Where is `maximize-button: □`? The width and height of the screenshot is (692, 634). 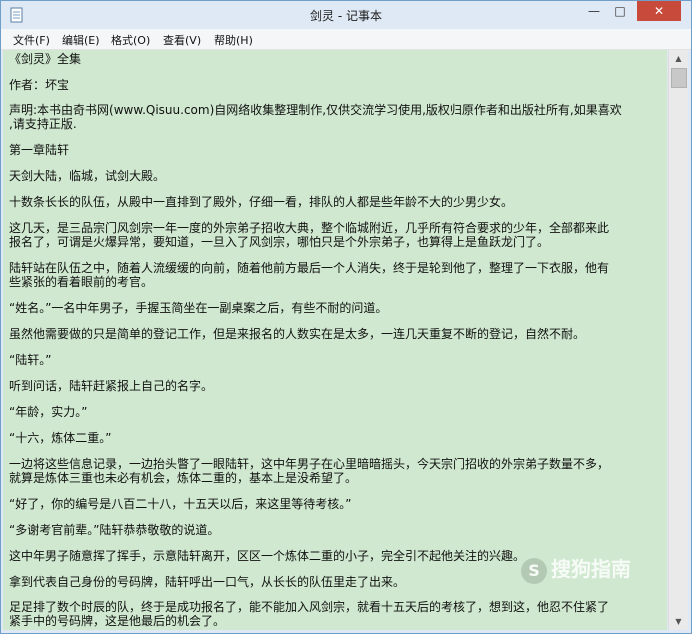
maximize-button: □ is located at coordinates (620, 11).